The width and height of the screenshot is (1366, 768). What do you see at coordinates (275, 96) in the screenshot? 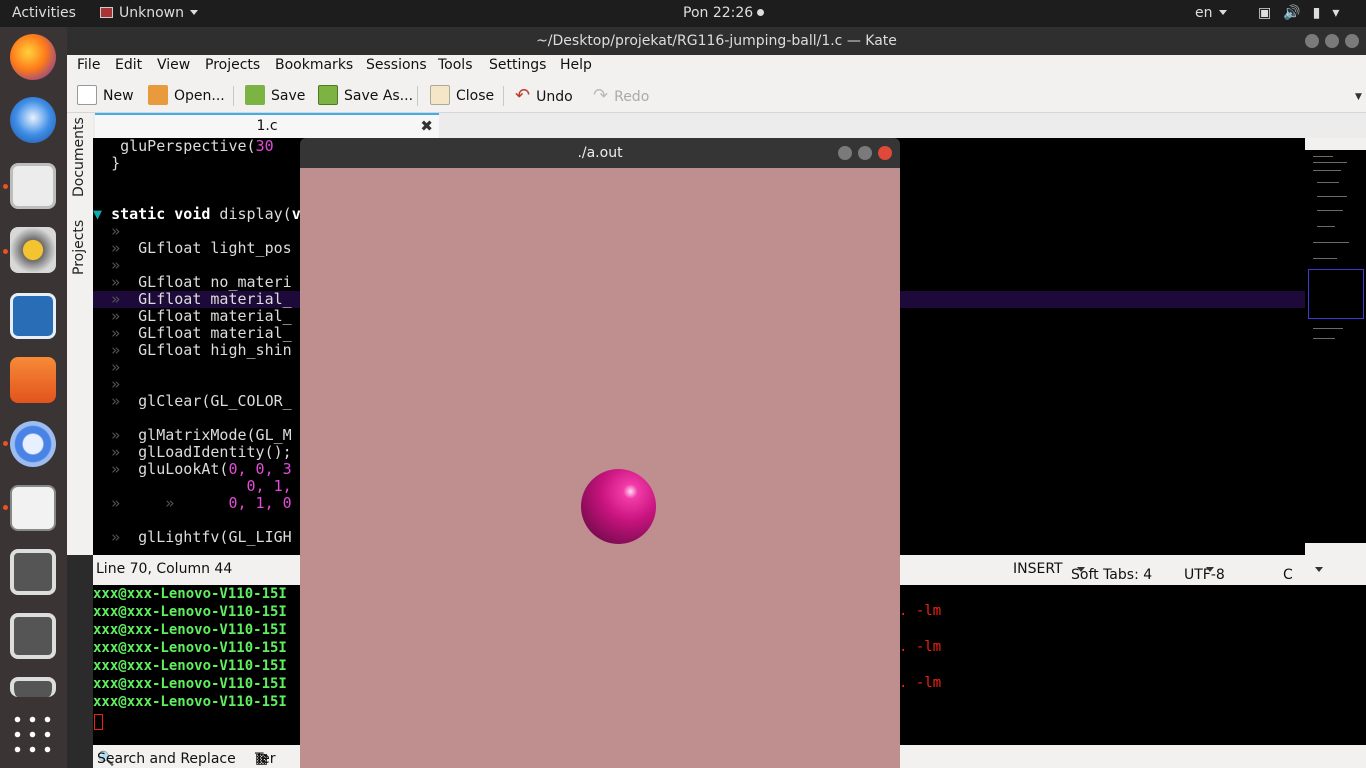
I see `save-button: Save` at bounding box center [275, 96].